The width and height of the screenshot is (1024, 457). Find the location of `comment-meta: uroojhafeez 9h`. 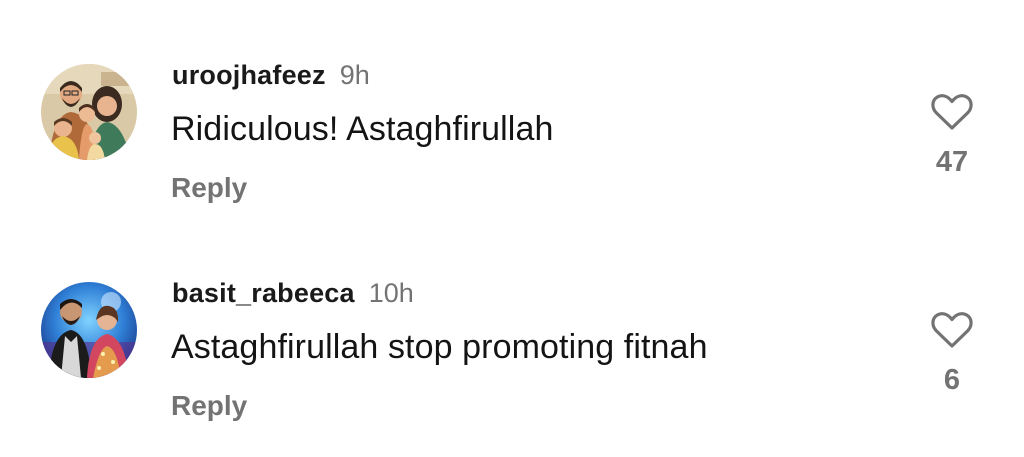

comment-meta: uroojhafeez 9h is located at coordinates (271, 78).